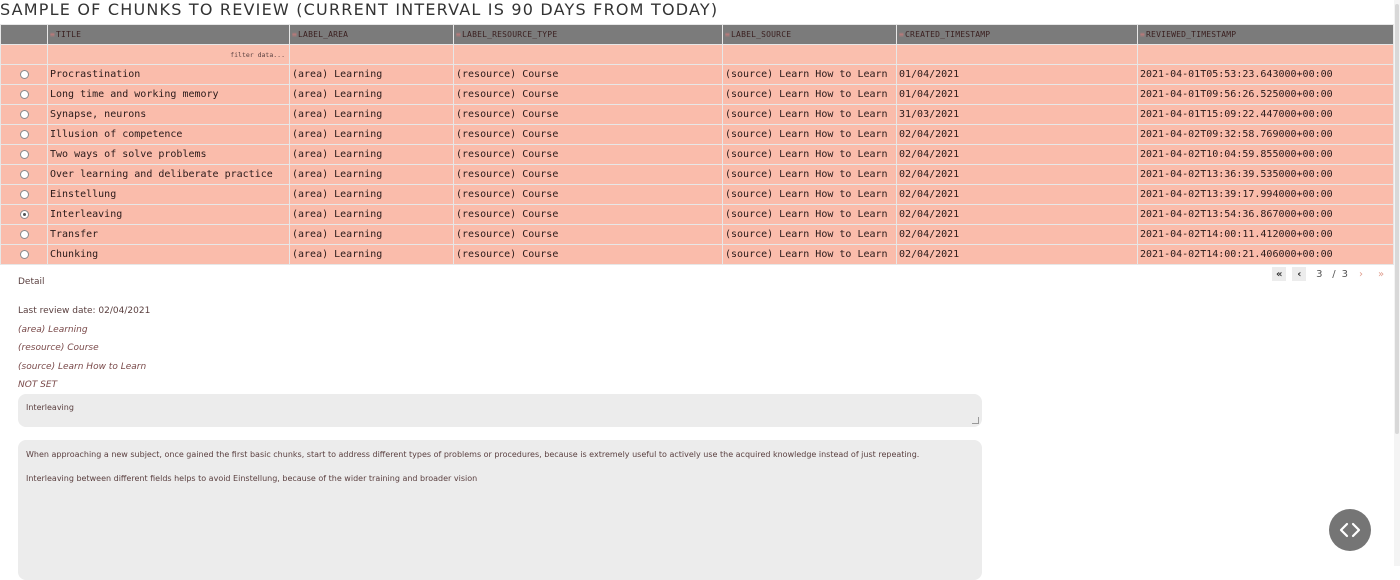 This screenshot has width=1400, height=580. Describe the element at coordinates (588, 34) in the screenshot. I see `column-header-label-resource-type: ≡LABEL_RESOURCE_TYPE` at that location.